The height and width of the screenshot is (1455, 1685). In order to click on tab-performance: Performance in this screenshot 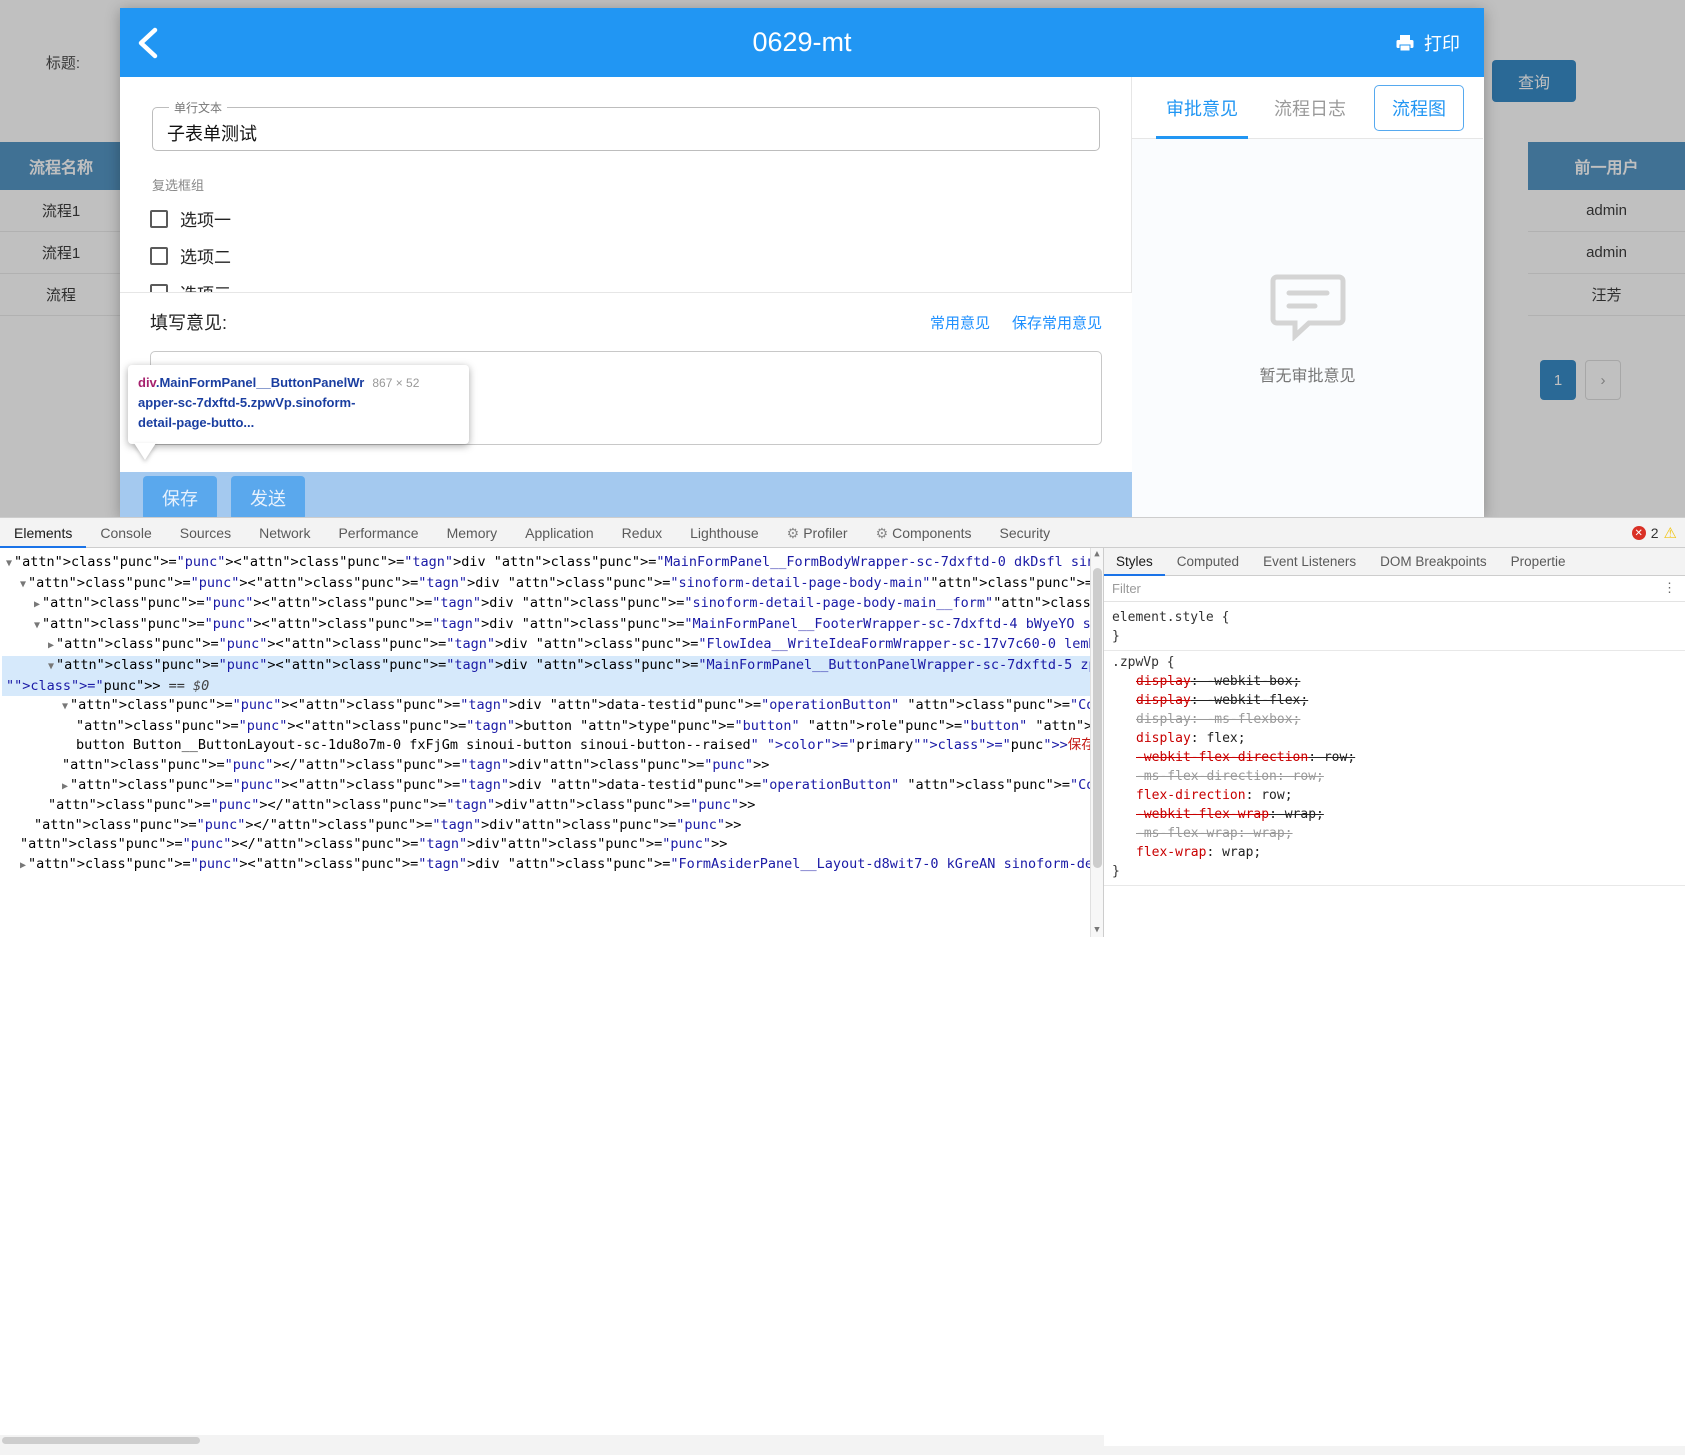, I will do `click(378, 533)`.